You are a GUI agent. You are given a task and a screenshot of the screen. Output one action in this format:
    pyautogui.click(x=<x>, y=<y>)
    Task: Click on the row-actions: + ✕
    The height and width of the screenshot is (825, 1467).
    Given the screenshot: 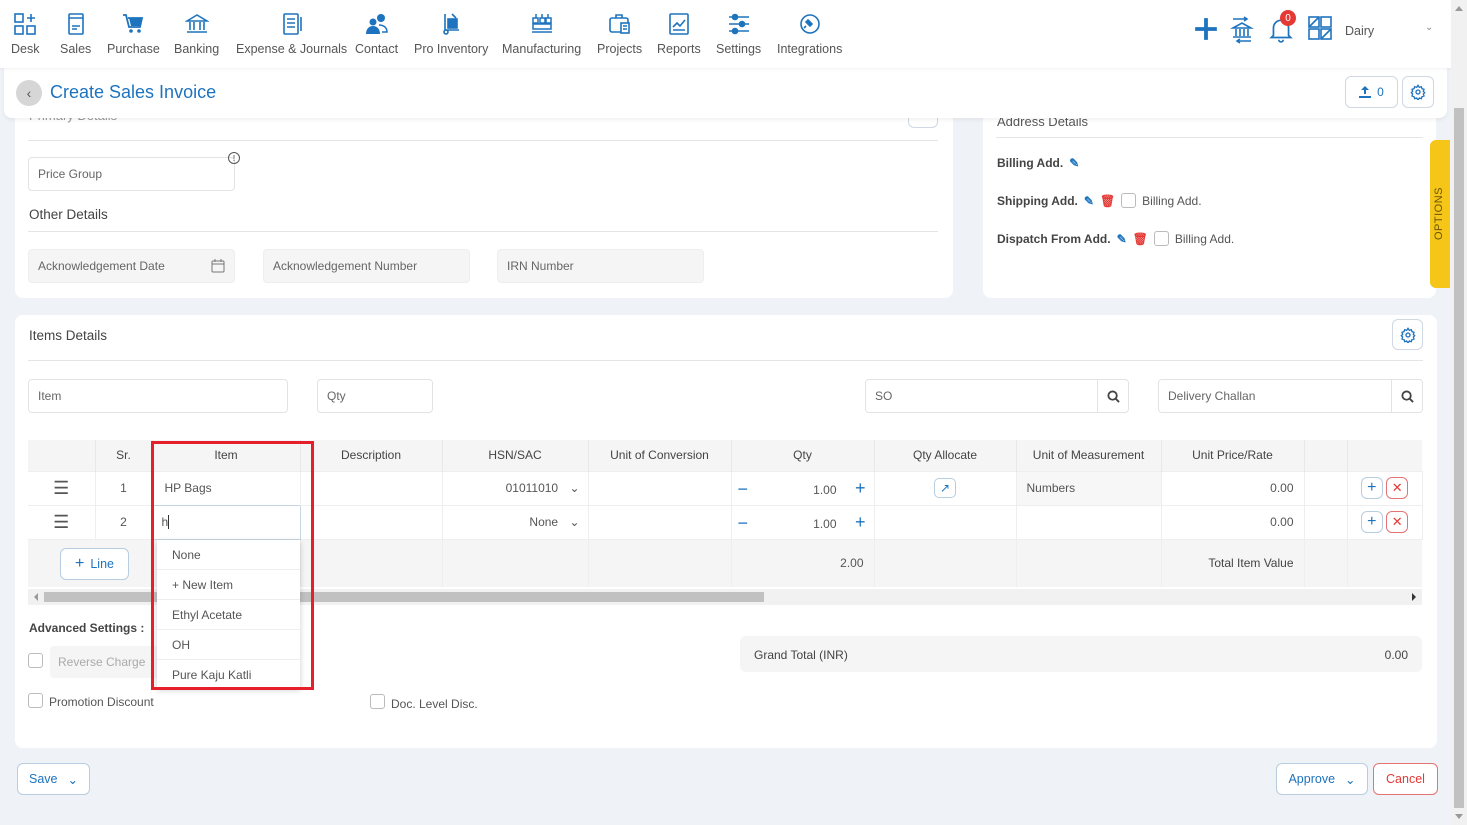 What is the action you would take?
    pyautogui.click(x=1385, y=521)
    